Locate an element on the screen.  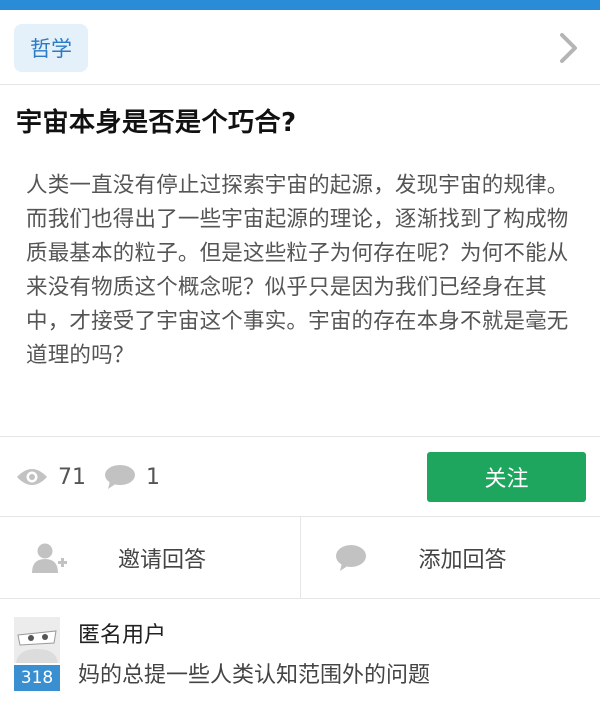
comments-stat: 1 is located at coordinates (132, 477).